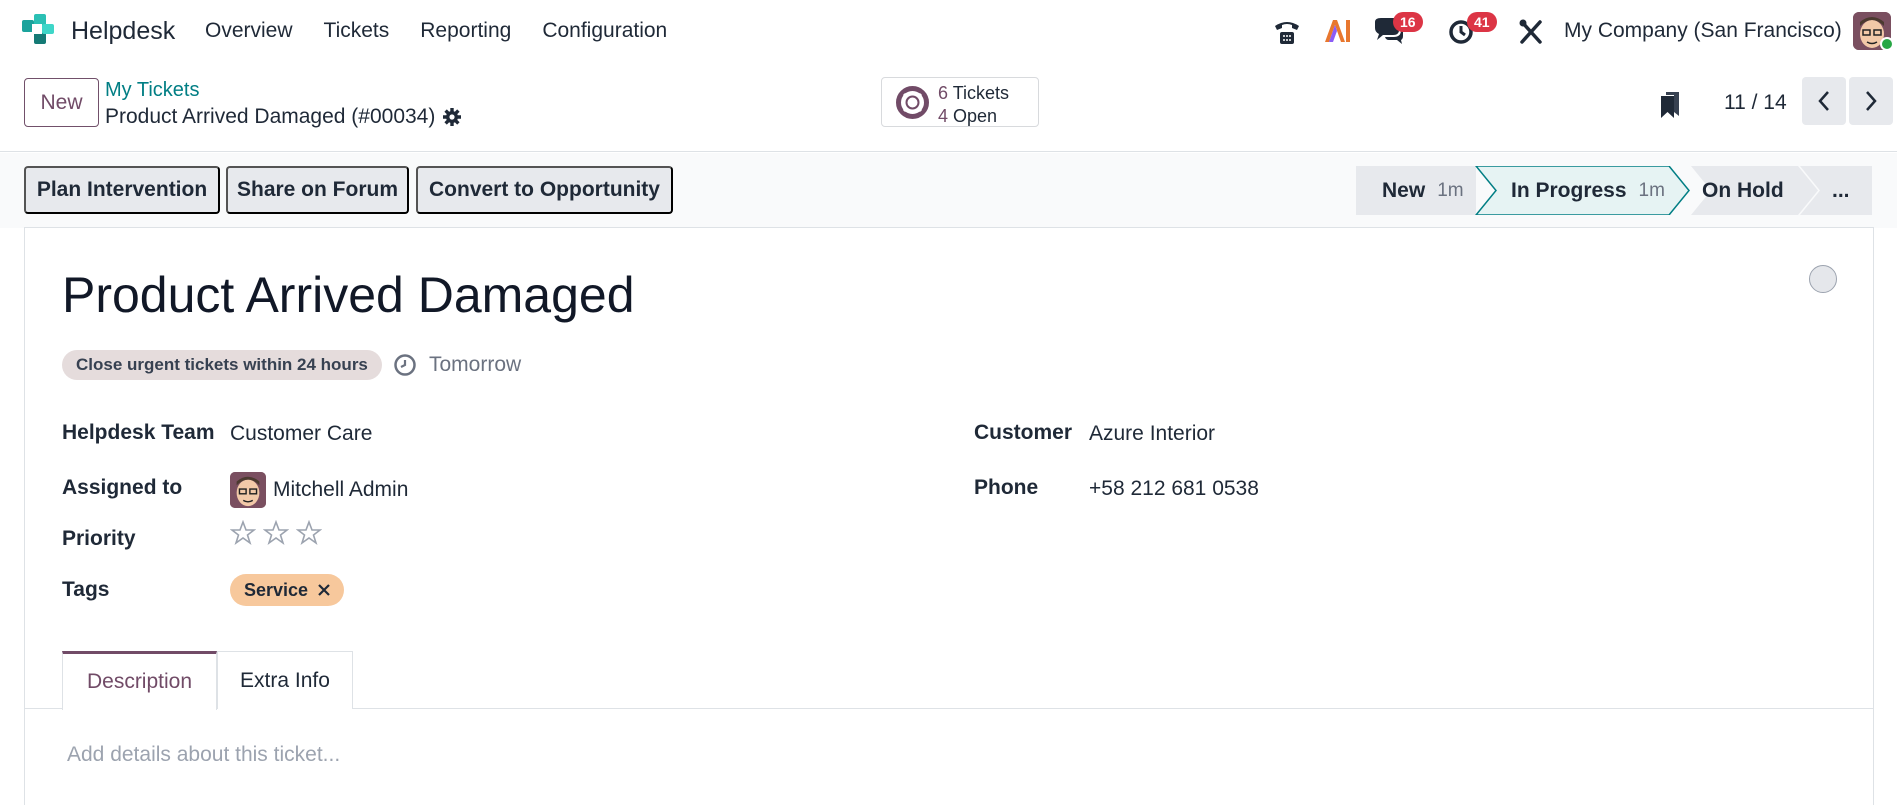 This screenshot has width=1897, height=805. Describe the element at coordinates (1152, 434) in the screenshot. I see `customer-field: Azure Interior` at that location.